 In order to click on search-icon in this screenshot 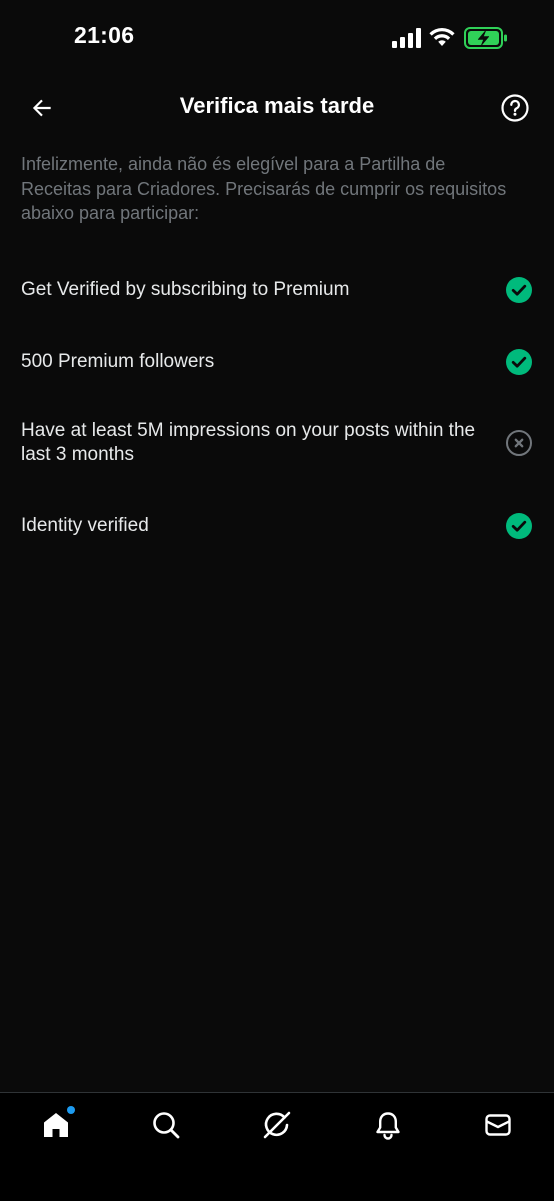, I will do `click(166, 1125)`.